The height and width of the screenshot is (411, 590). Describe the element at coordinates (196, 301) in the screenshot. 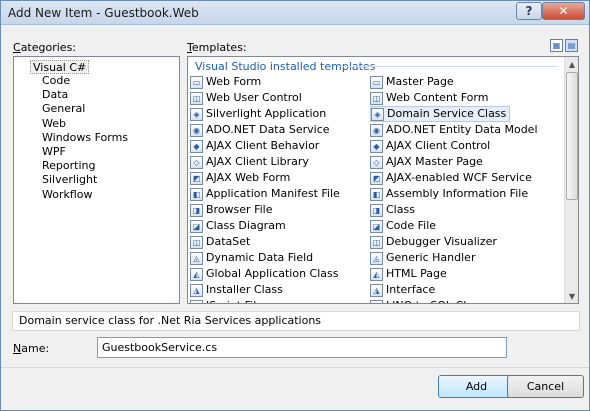

I see `template-file-icon: ◯` at that location.